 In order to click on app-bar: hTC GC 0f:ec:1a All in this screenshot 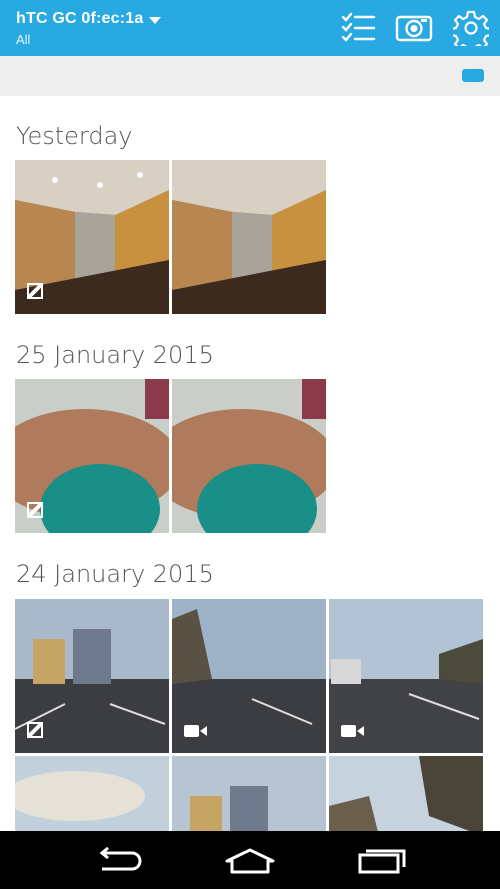, I will do `click(250, 28)`.